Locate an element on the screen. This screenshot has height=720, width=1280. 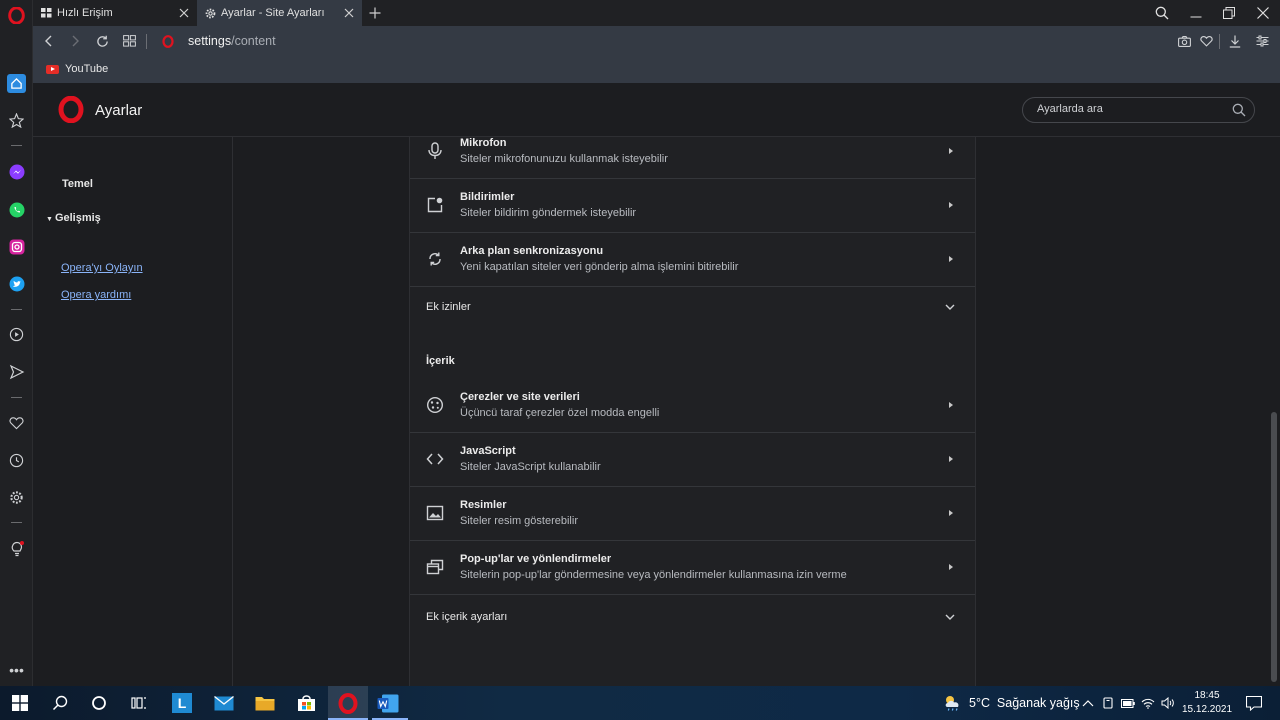
word-icon is located at coordinates (388, 703).